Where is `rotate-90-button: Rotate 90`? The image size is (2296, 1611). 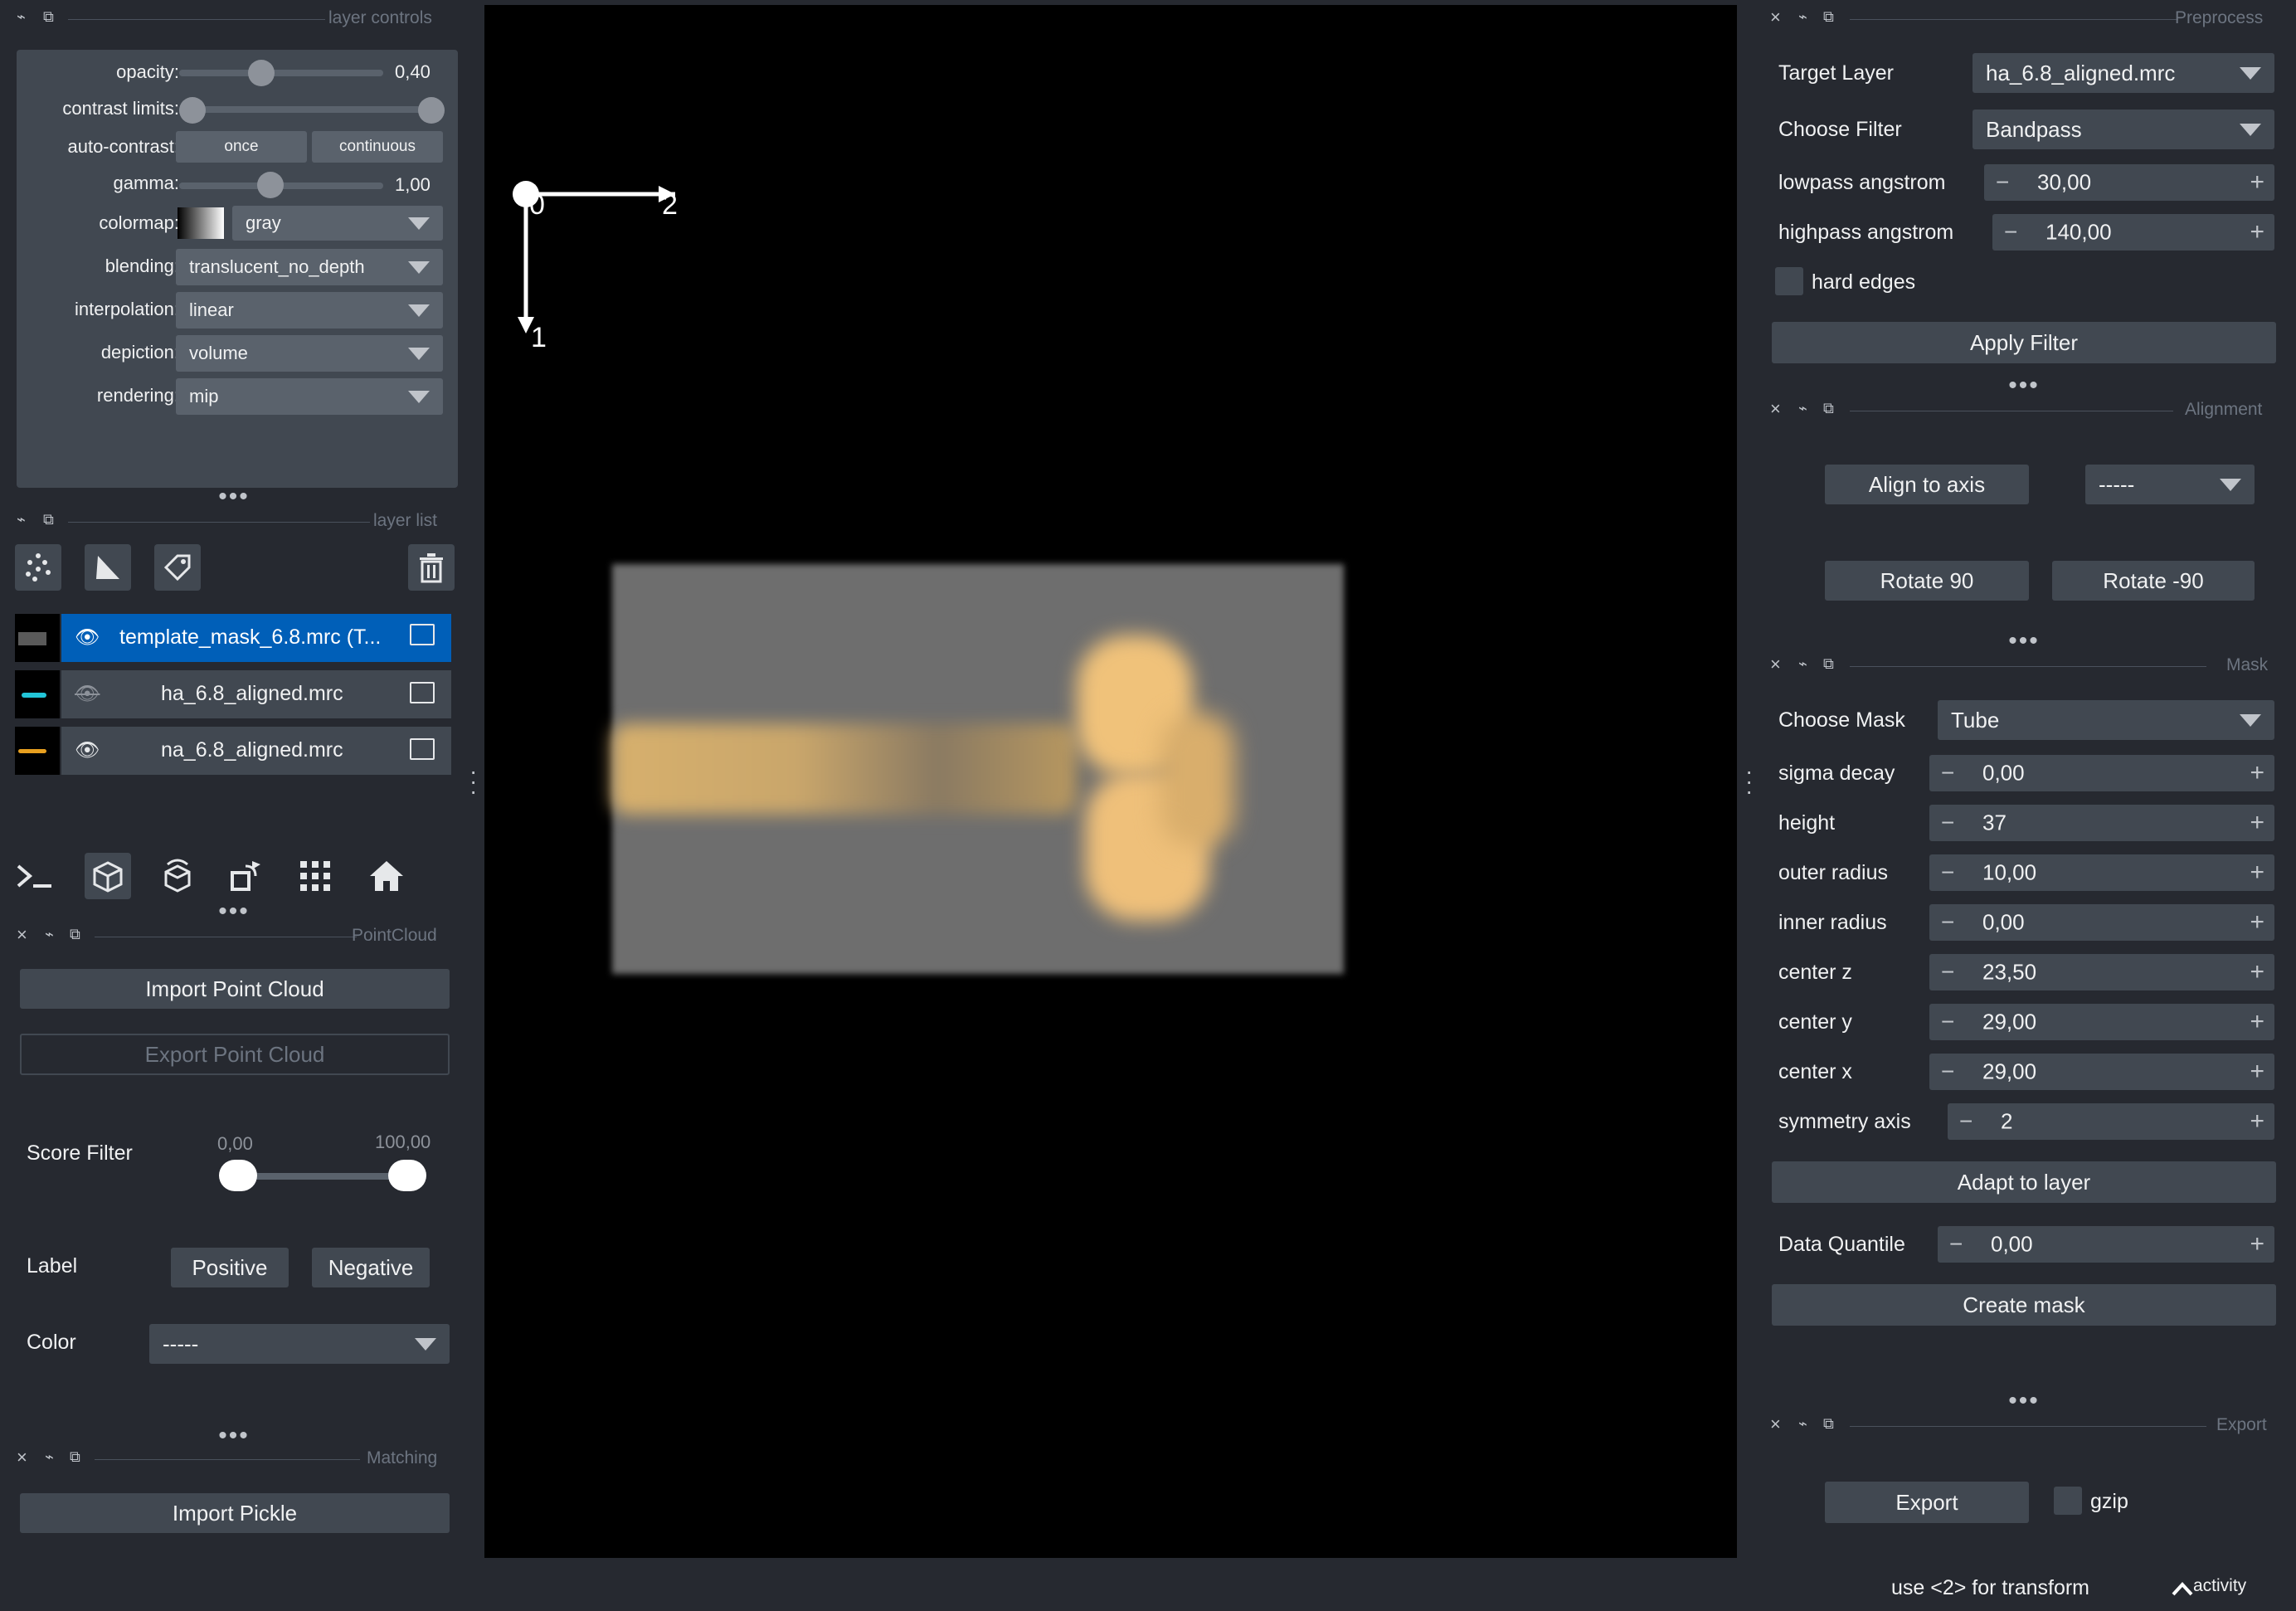
rotate-90-button: Rotate 90 is located at coordinates (1927, 581).